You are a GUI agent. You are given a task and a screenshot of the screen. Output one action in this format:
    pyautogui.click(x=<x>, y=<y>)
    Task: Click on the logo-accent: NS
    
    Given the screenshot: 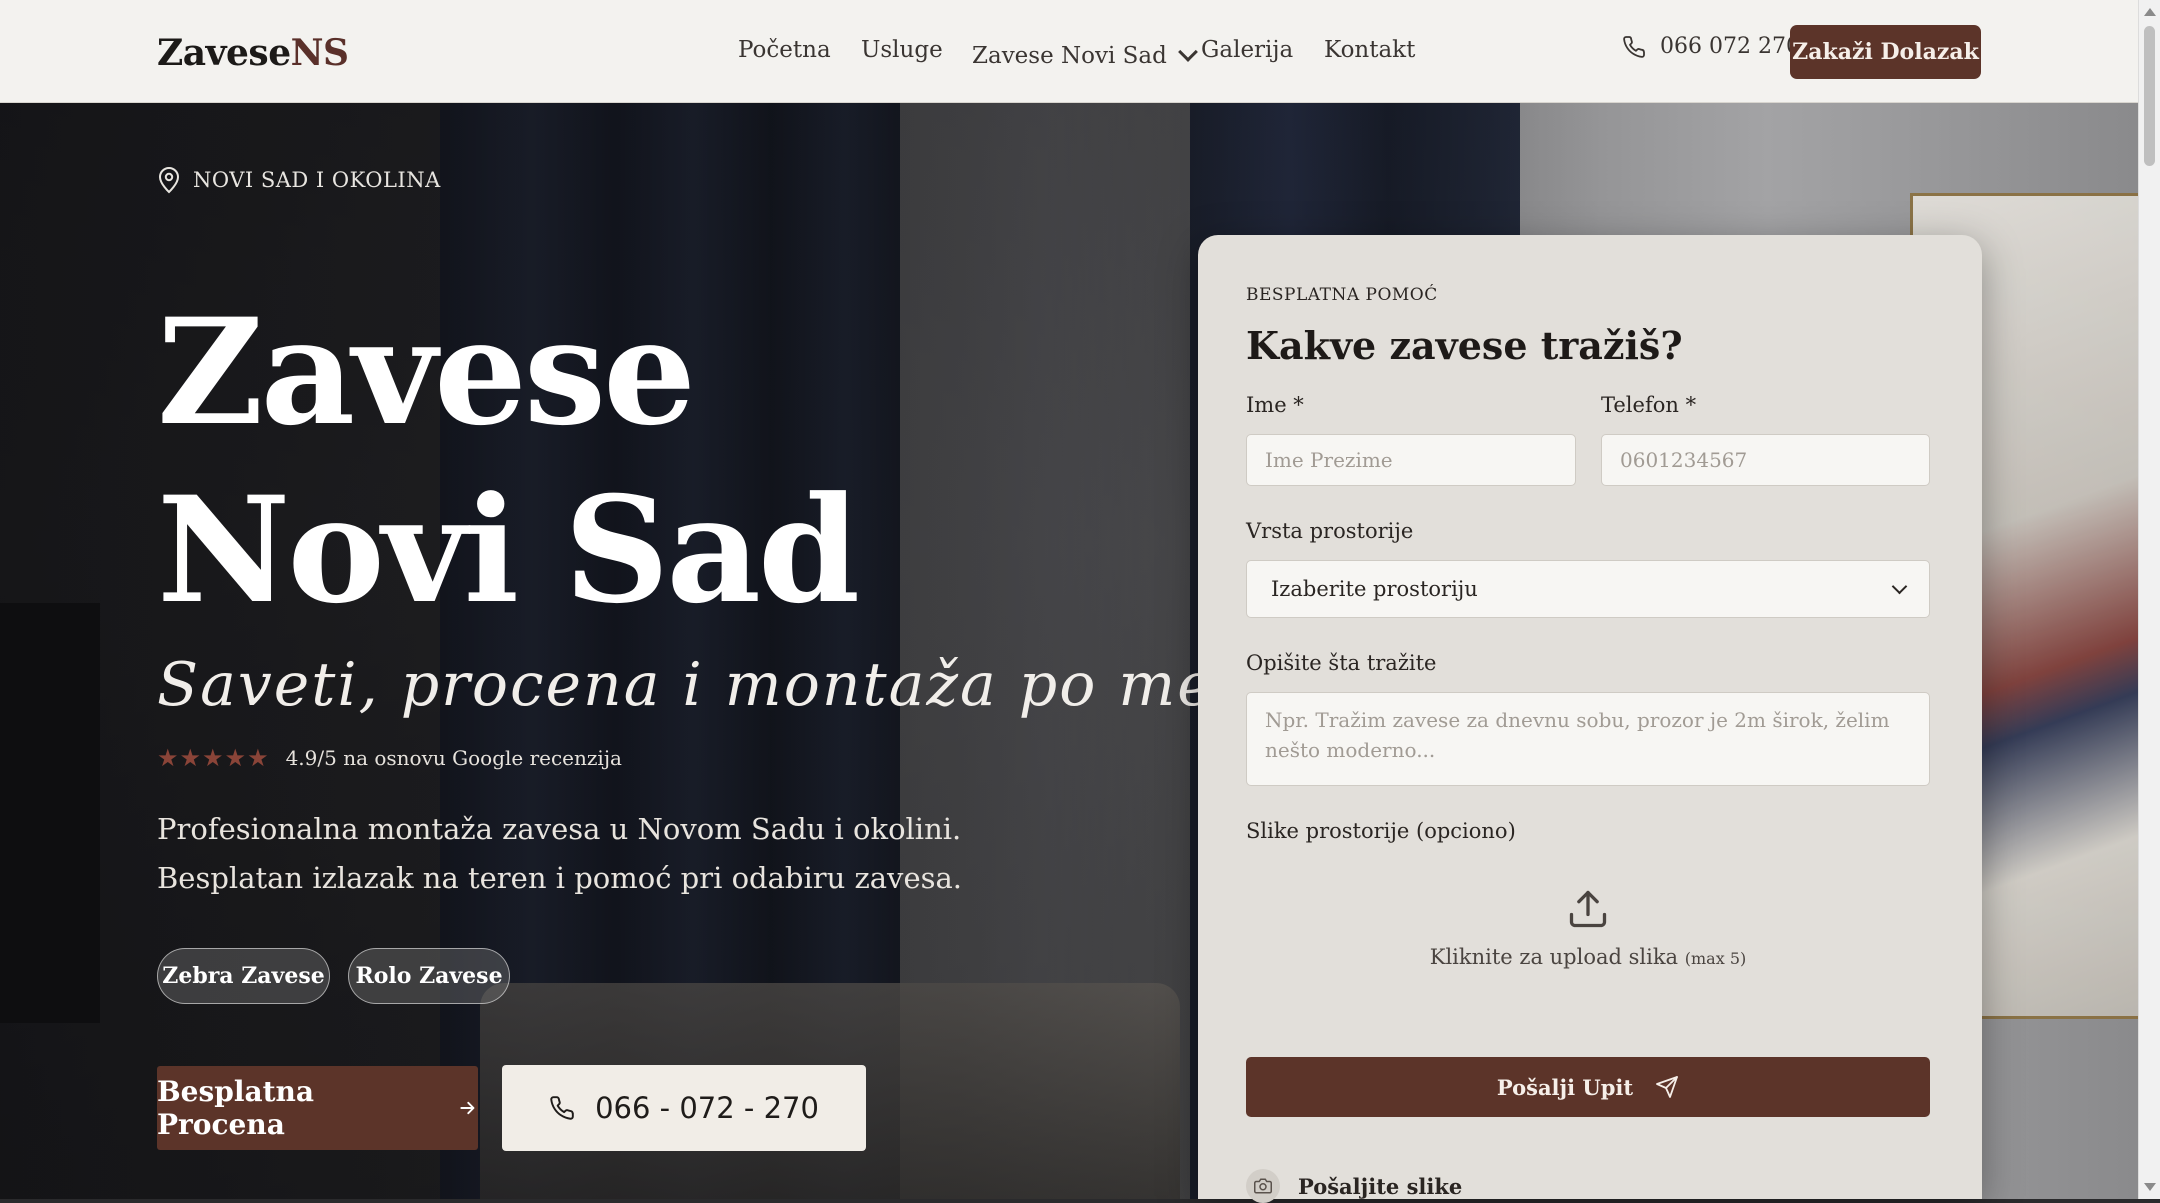 What is the action you would take?
    pyautogui.click(x=319, y=53)
    